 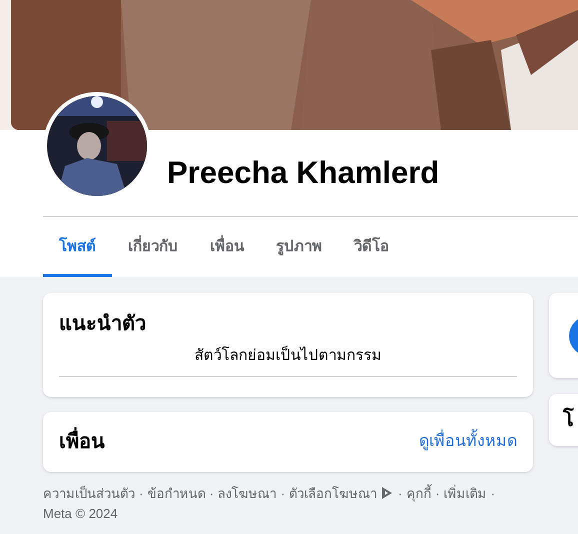 What do you see at coordinates (419, 493) in the screenshot?
I see `footer-link: คุกกี้` at bounding box center [419, 493].